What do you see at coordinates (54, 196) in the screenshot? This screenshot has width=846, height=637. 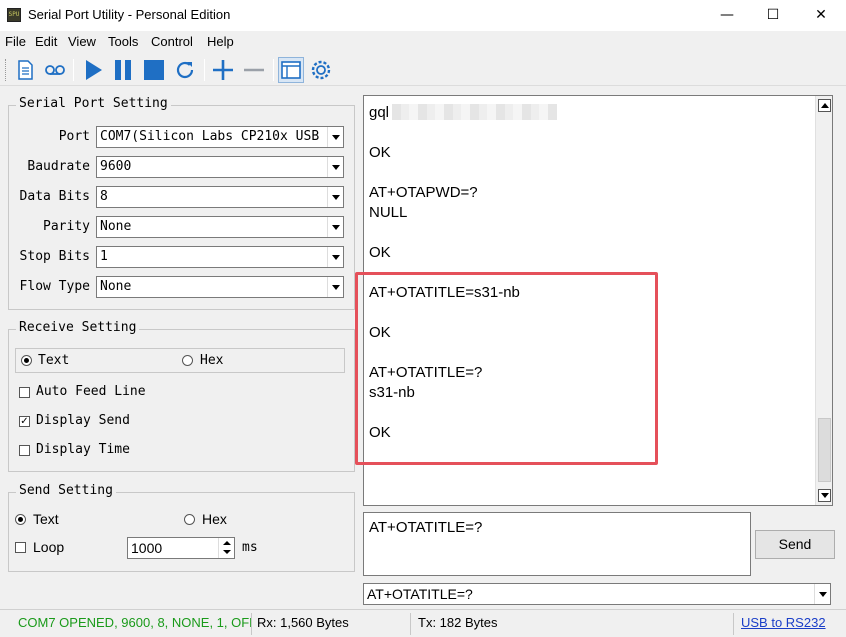 I see `data-bits-label: Data Bits` at bounding box center [54, 196].